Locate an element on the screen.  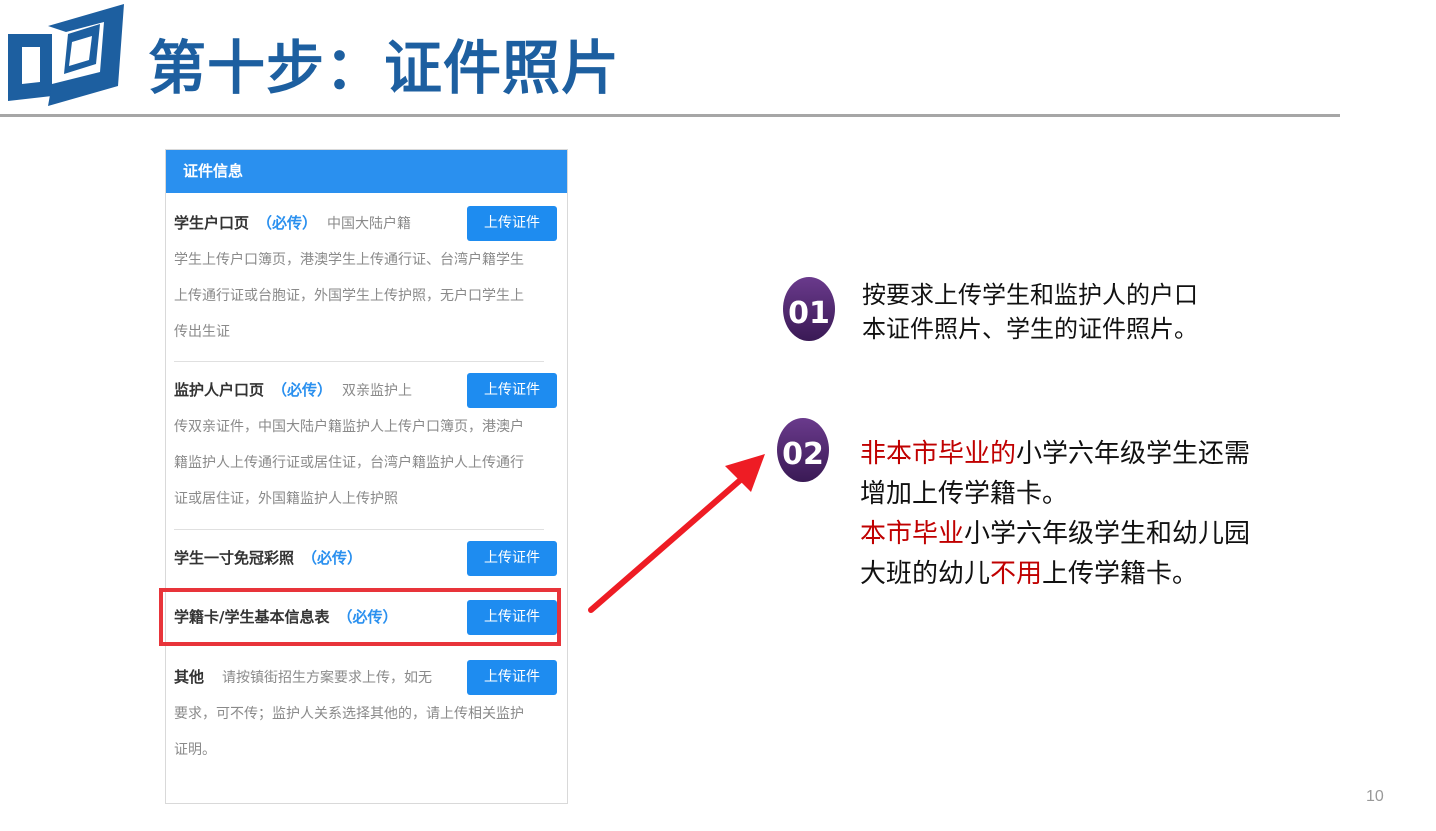
item-desc-first: 请按镇街招生方案要求上传，如无 is located at coordinates (327, 678).